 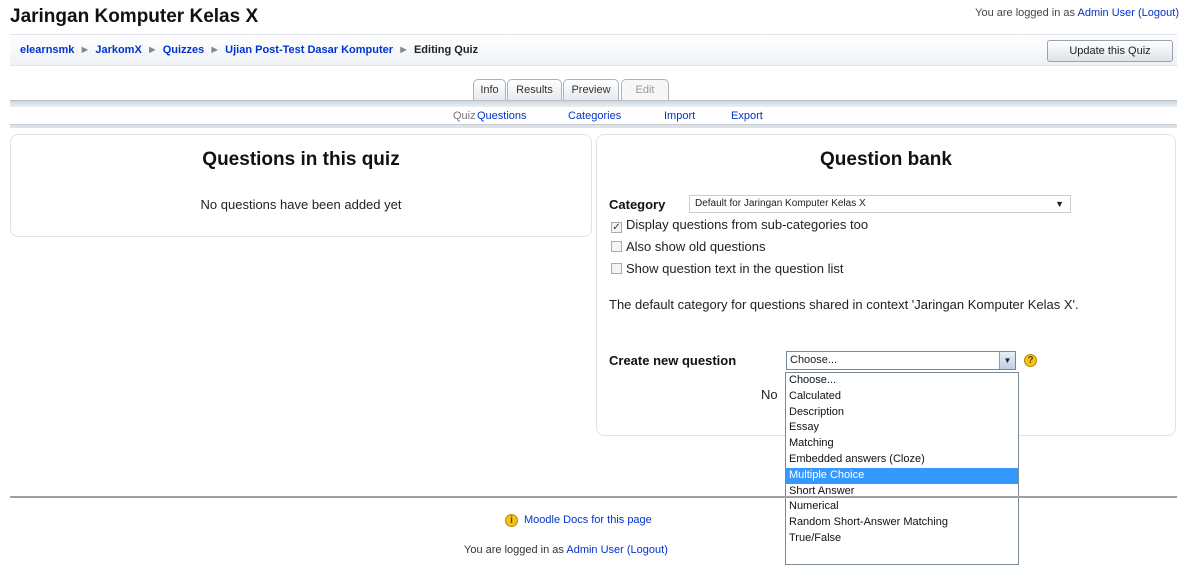 I want to click on checkbox-icon: ✓, so click(x=616, y=227).